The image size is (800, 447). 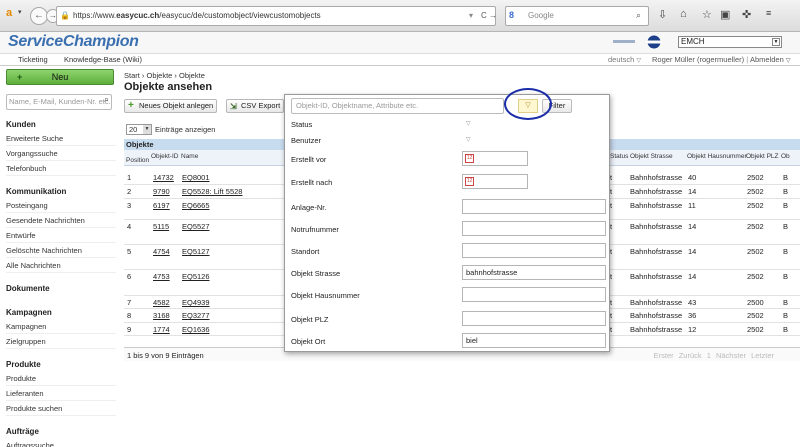 What do you see at coordinates (196, 226) in the screenshot?
I see `cell-name: EQ5527` at bounding box center [196, 226].